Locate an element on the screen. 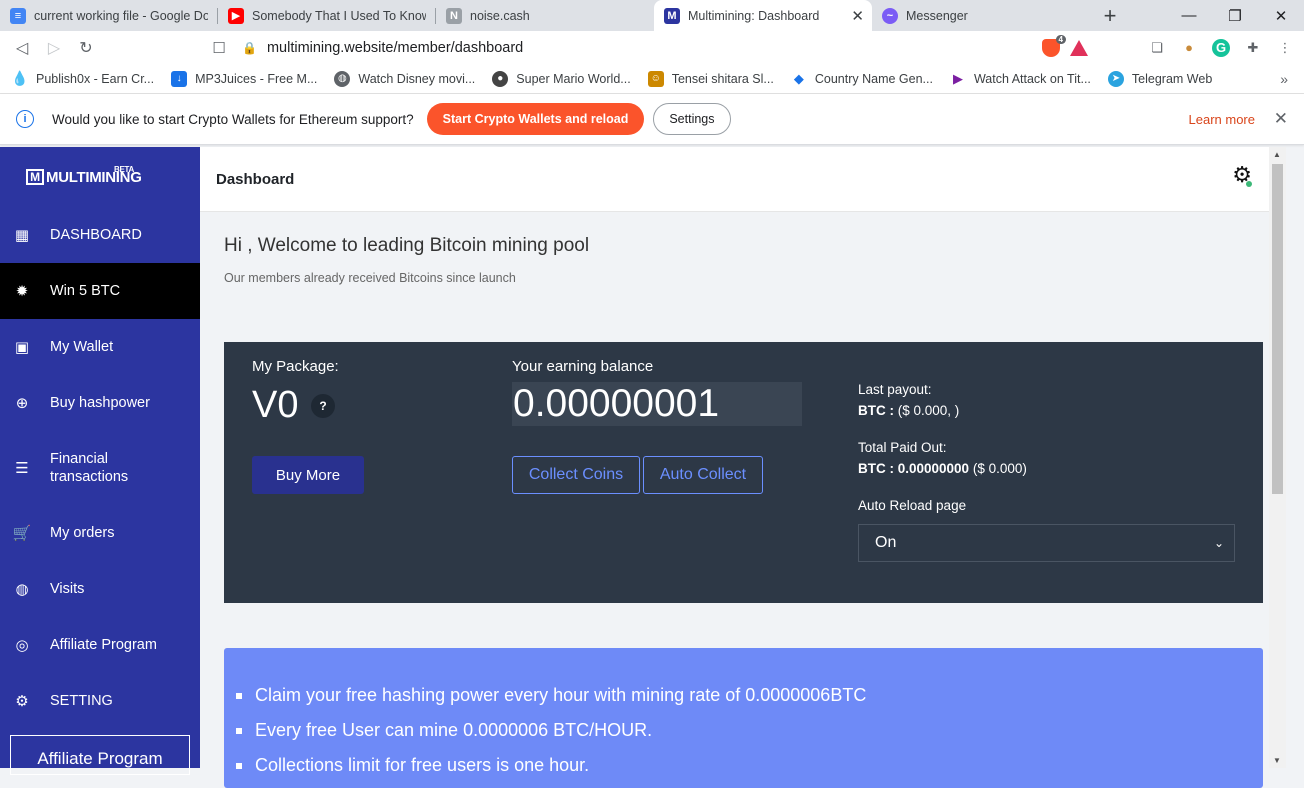 The image size is (1304, 788). brave-shields: 4 is located at coordinates (1065, 45).